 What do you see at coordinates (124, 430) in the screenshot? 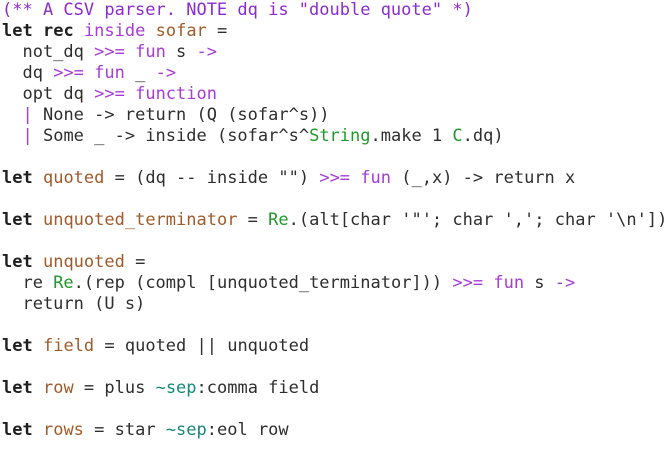
I see `code-text-token: = star` at bounding box center [124, 430].